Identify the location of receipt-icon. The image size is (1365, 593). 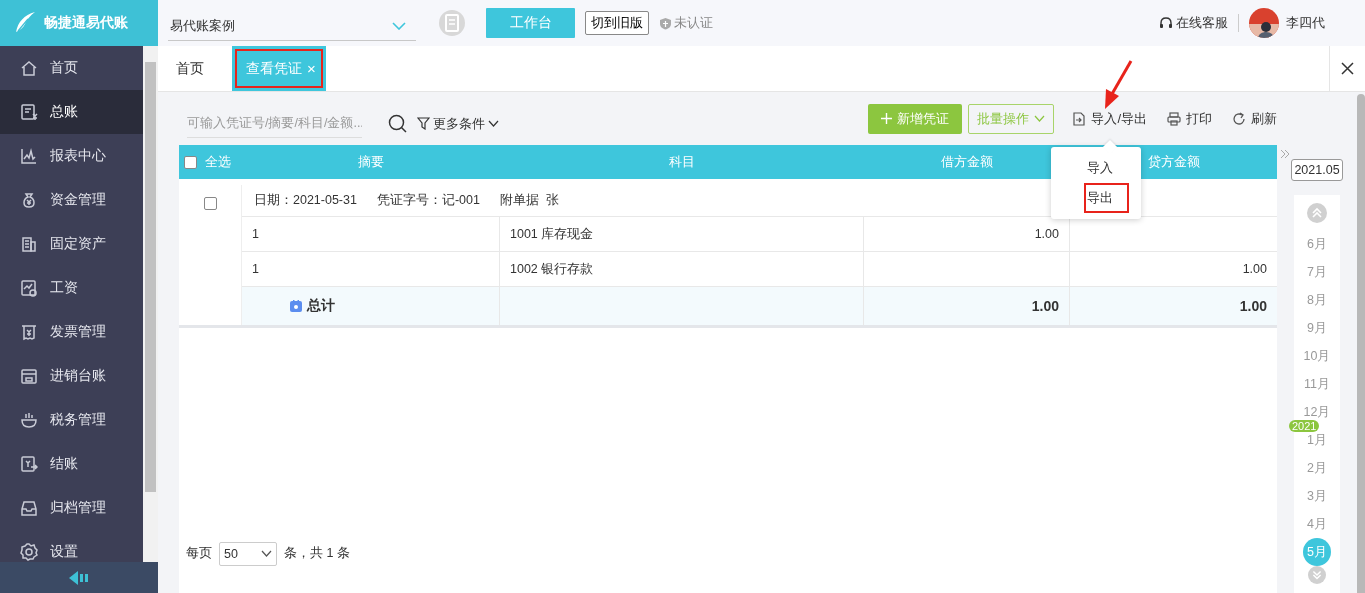
(29, 332).